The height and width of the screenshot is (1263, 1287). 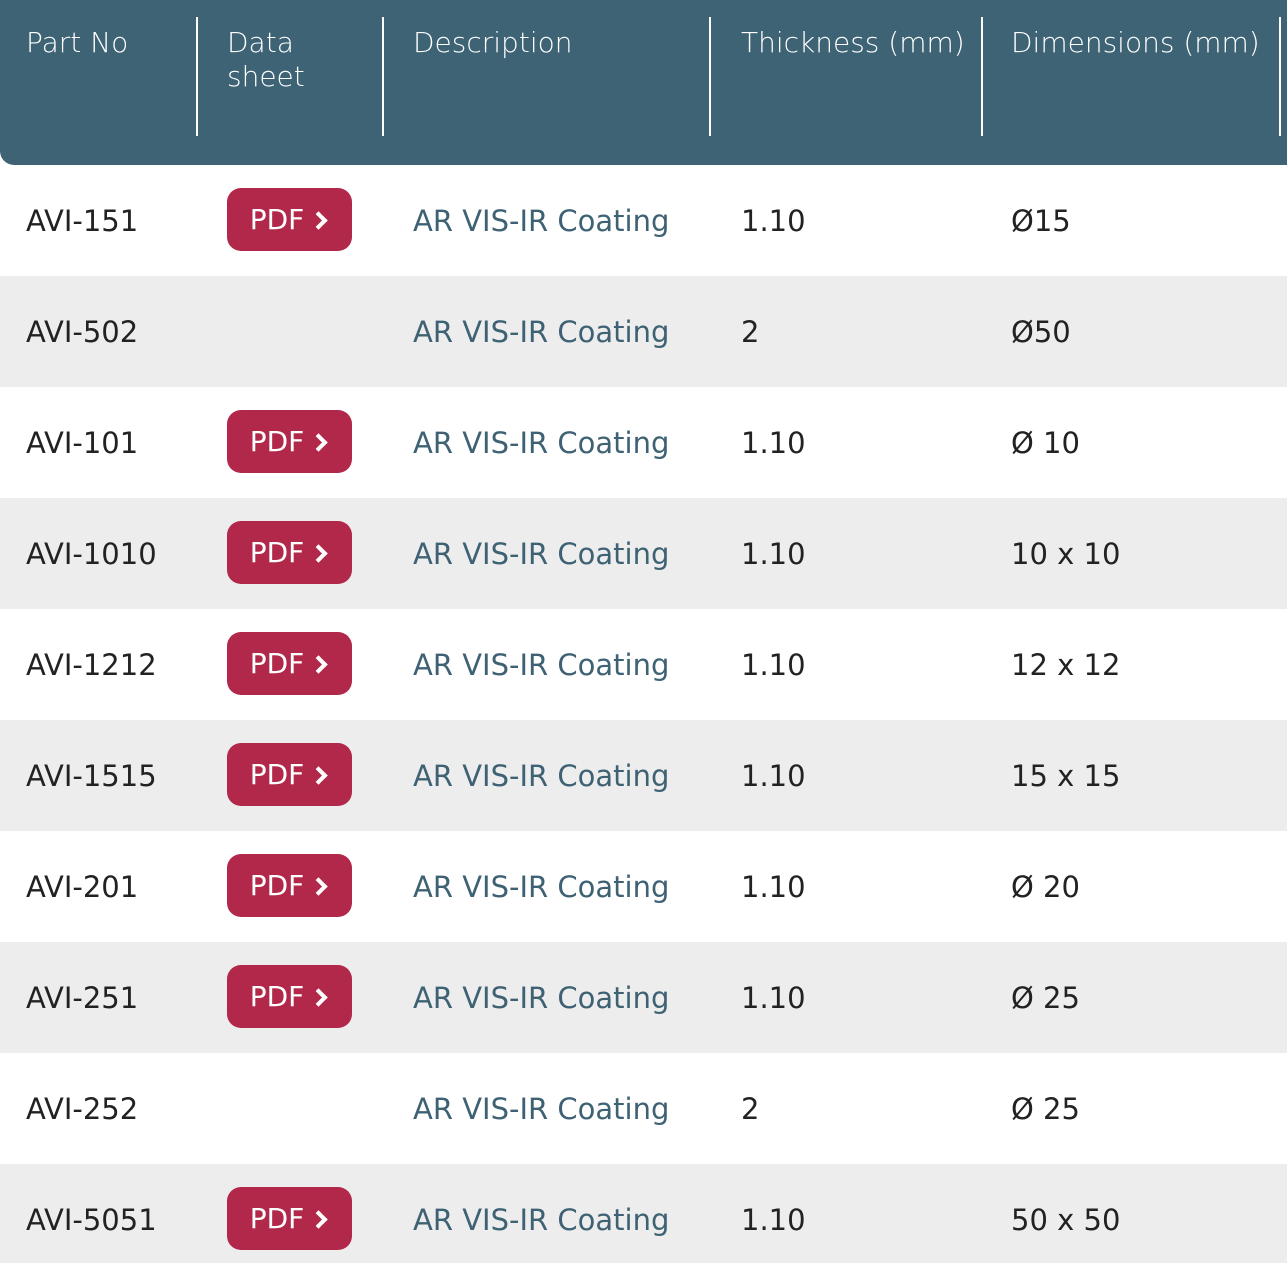 I want to click on header-thickness: Thickness (mm), so click(x=853, y=42).